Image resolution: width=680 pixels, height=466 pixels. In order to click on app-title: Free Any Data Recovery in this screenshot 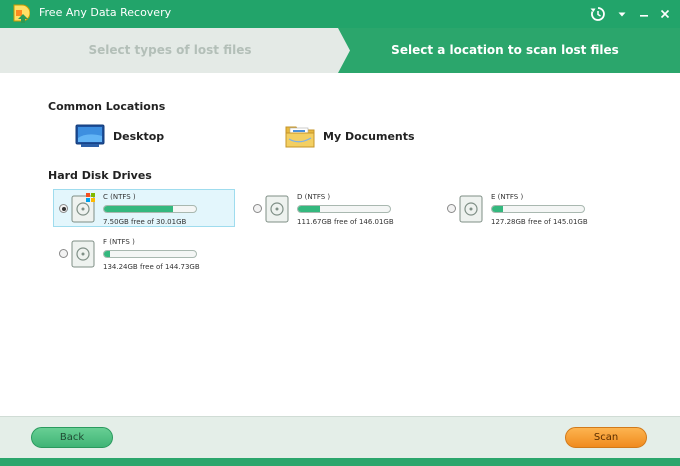, I will do `click(105, 12)`.